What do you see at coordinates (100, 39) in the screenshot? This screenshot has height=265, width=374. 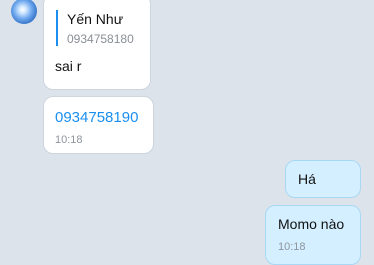 I see `quoted-message-text: 0934758180` at bounding box center [100, 39].